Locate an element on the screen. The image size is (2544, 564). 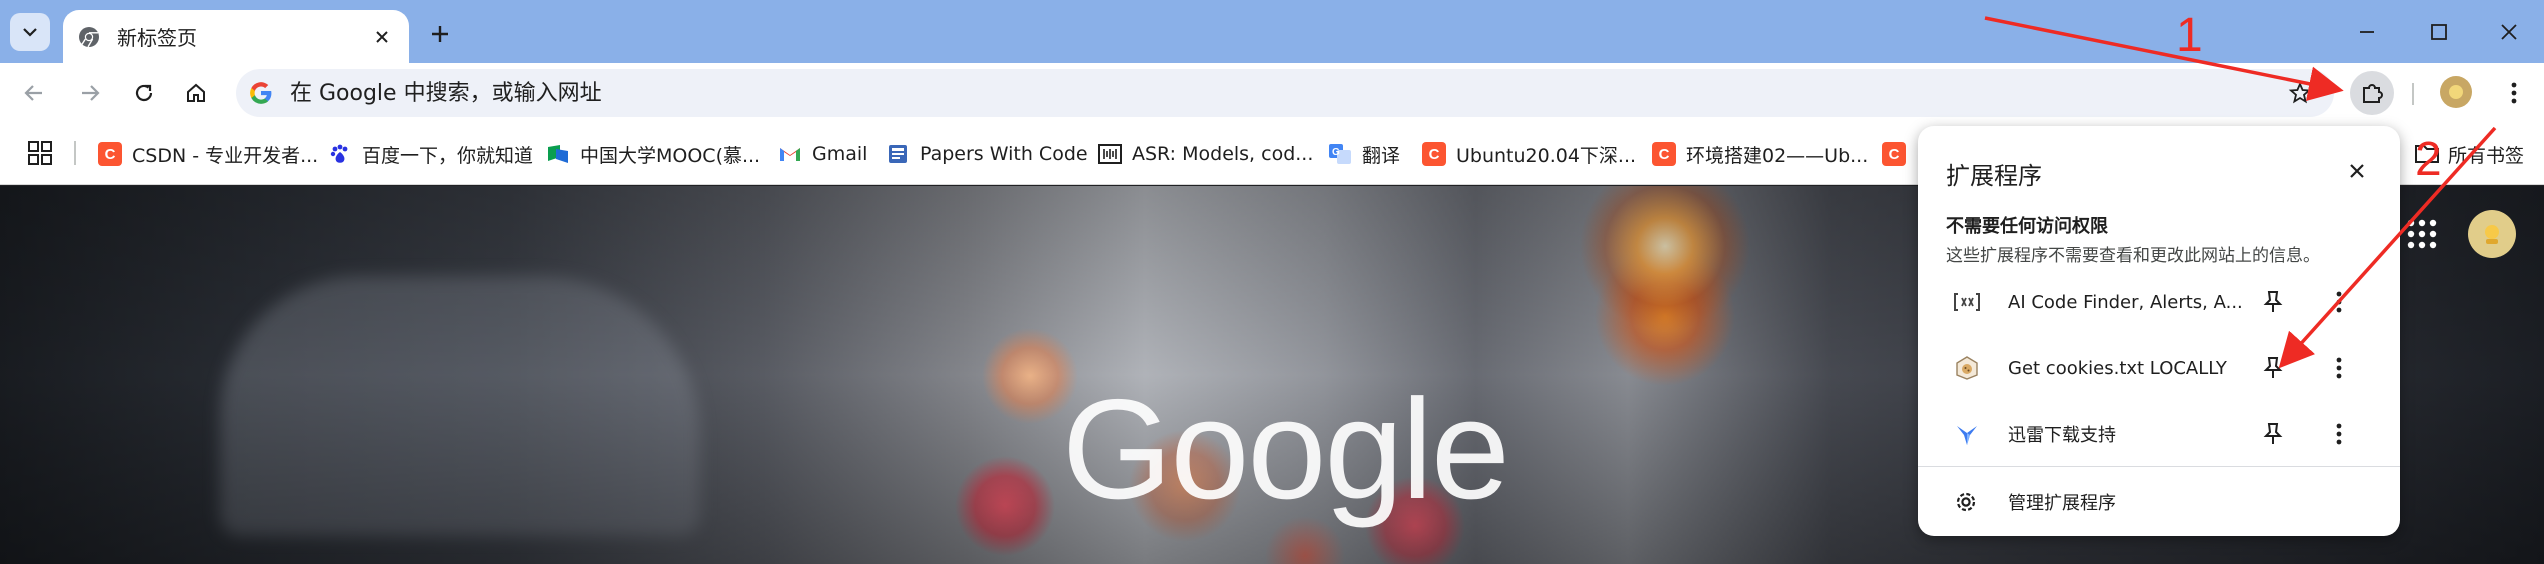
back-button is located at coordinates (34, 93).